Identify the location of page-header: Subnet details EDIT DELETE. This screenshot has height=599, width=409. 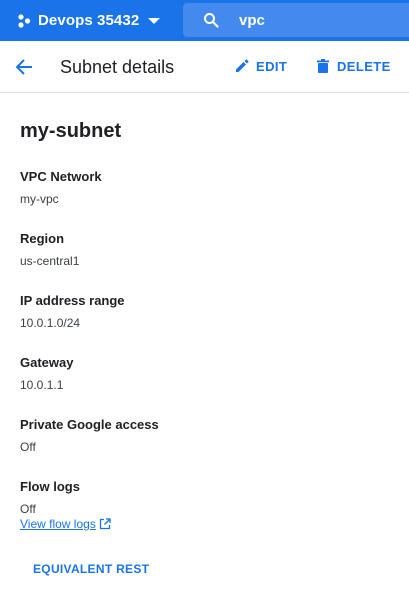
(204, 67).